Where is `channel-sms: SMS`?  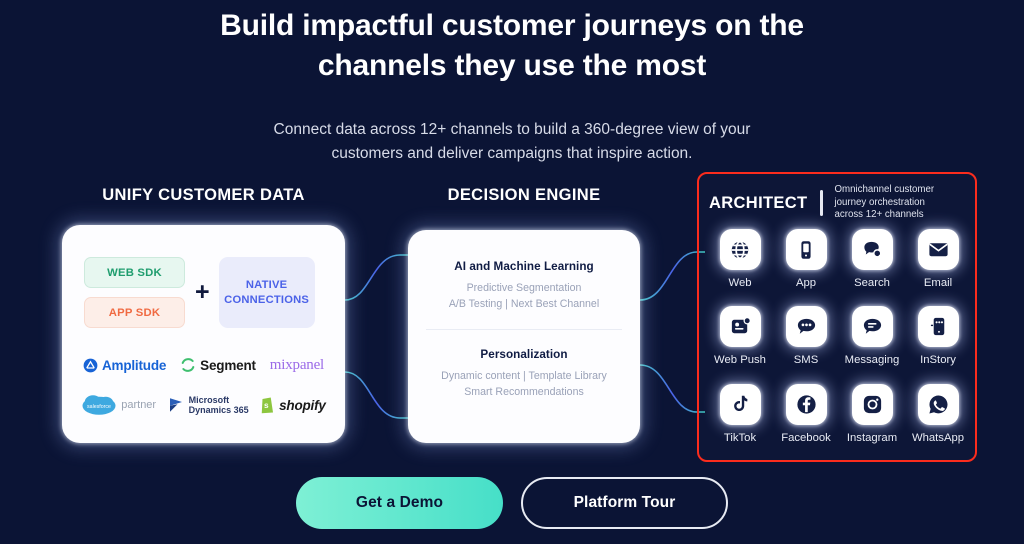
channel-sms: SMS is located at coordinates (806, 339).